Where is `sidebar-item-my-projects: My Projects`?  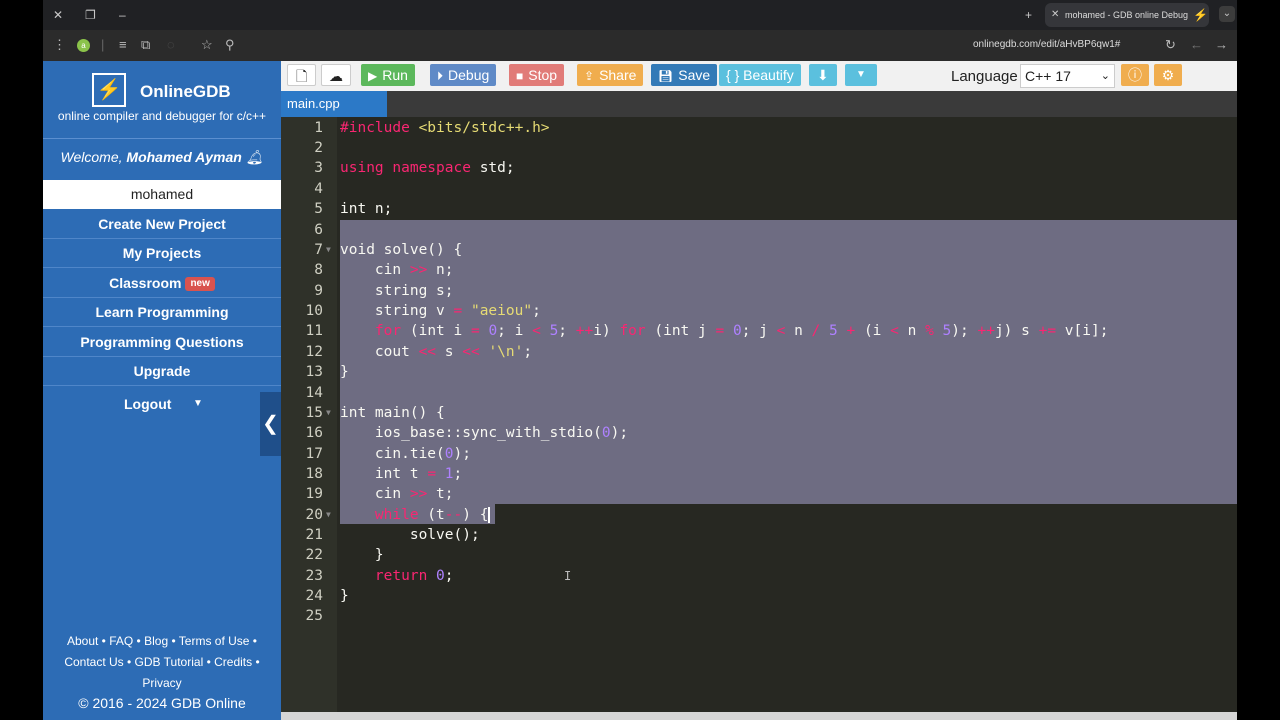 sidebar-item-my-projects: My Projects is located at coordinates (162, 253).